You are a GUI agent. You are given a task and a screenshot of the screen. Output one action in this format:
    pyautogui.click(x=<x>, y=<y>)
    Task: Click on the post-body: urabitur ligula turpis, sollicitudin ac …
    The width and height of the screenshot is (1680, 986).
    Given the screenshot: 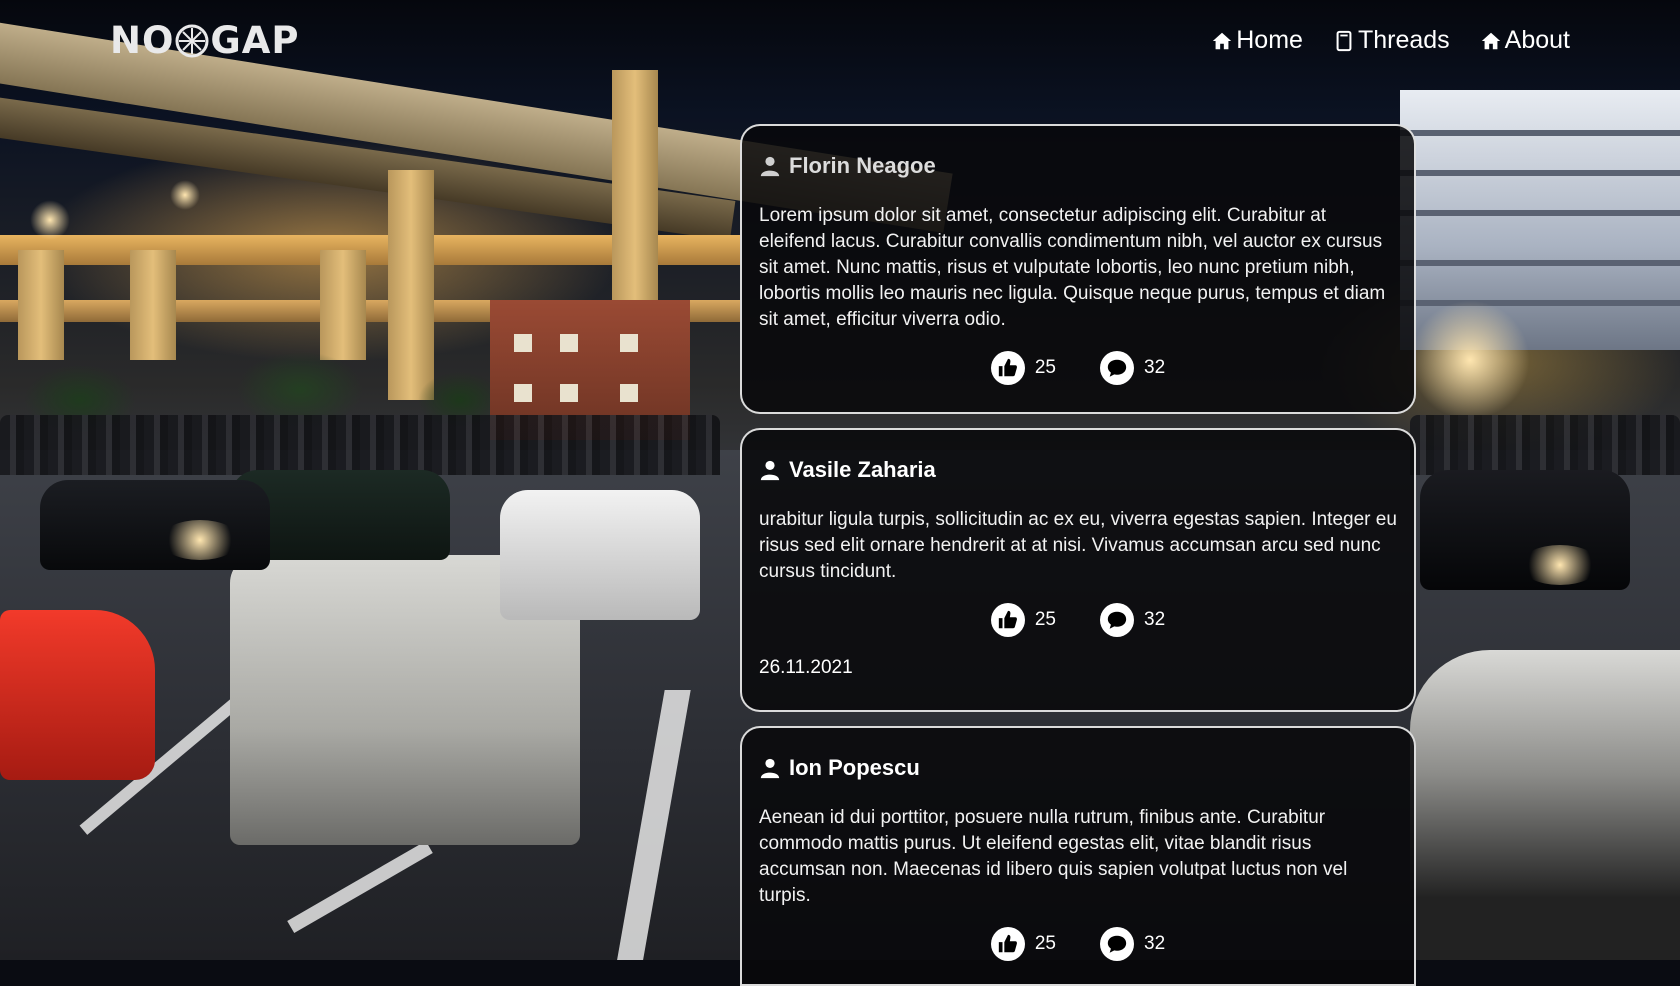 What is the action you would take?
    pyautogui.click(x=1078, y=545)
    